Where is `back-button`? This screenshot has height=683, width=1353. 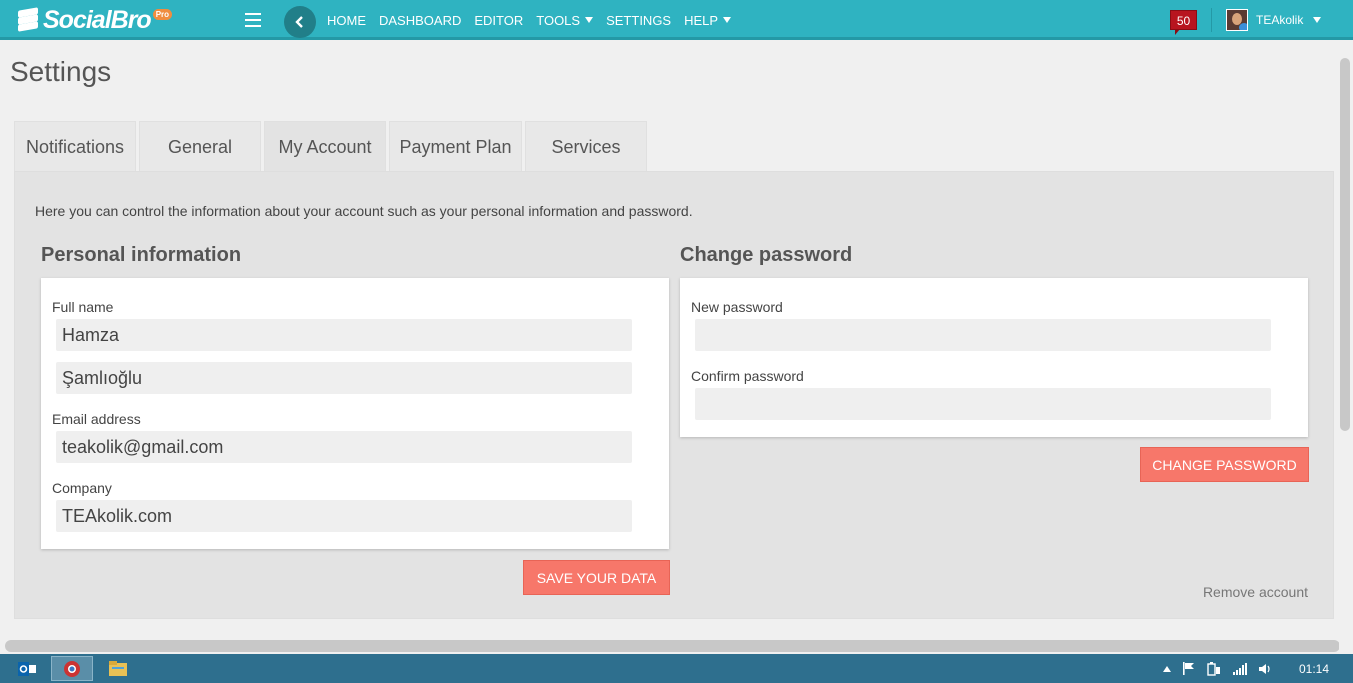
back-button is located at coordinates (300, 22).